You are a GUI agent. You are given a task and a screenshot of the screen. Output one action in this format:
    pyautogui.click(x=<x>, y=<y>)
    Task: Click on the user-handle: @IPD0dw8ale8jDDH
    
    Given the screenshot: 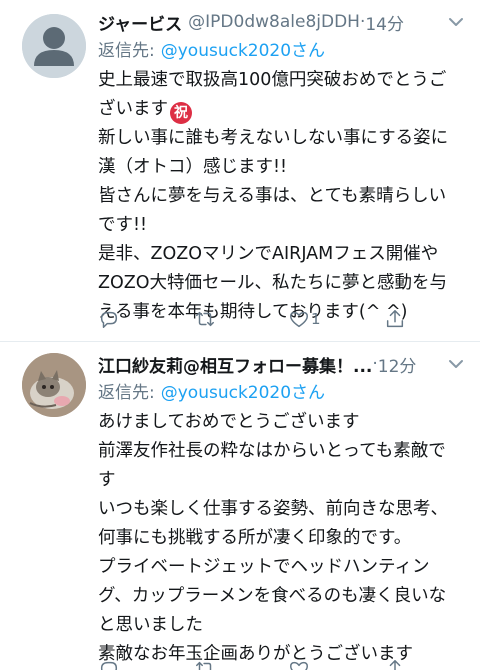 What is the action you would take?
    pyautogui.click(x=274, y=22)
    